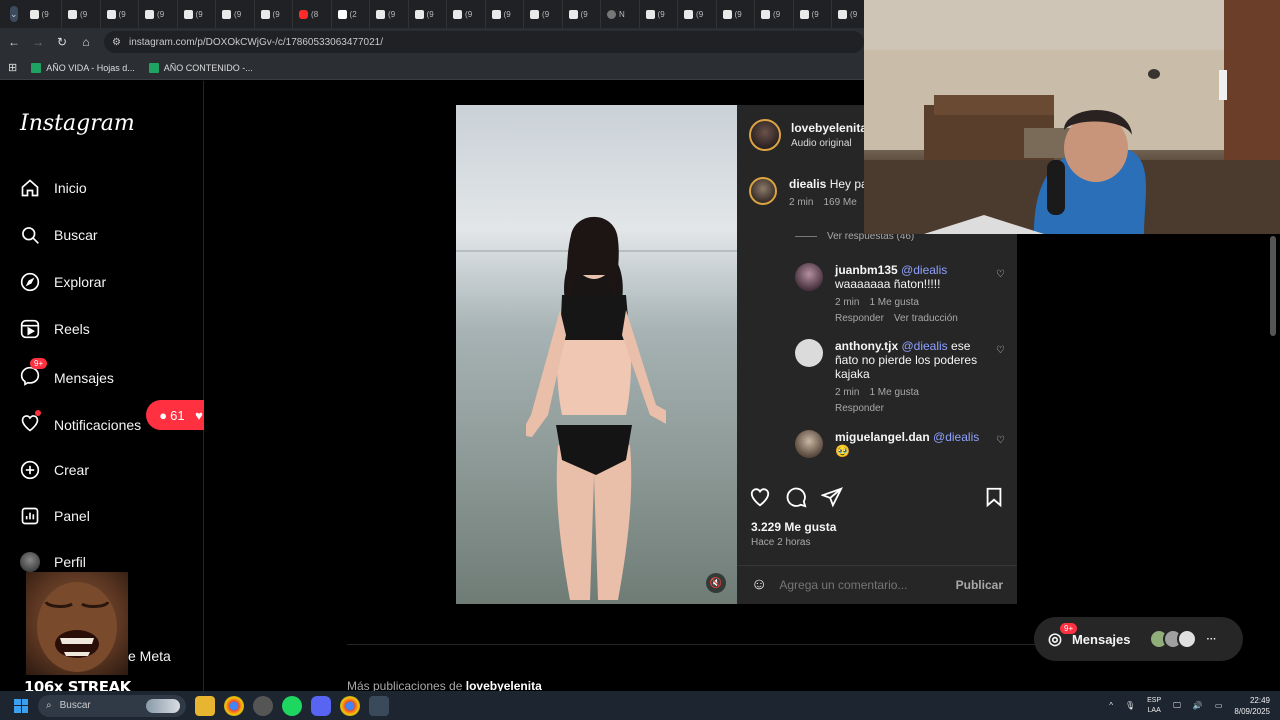  Describe the element at coordinates (1111, 705) in the screenshot. I see `chevron-up-icon: ^` at that location.